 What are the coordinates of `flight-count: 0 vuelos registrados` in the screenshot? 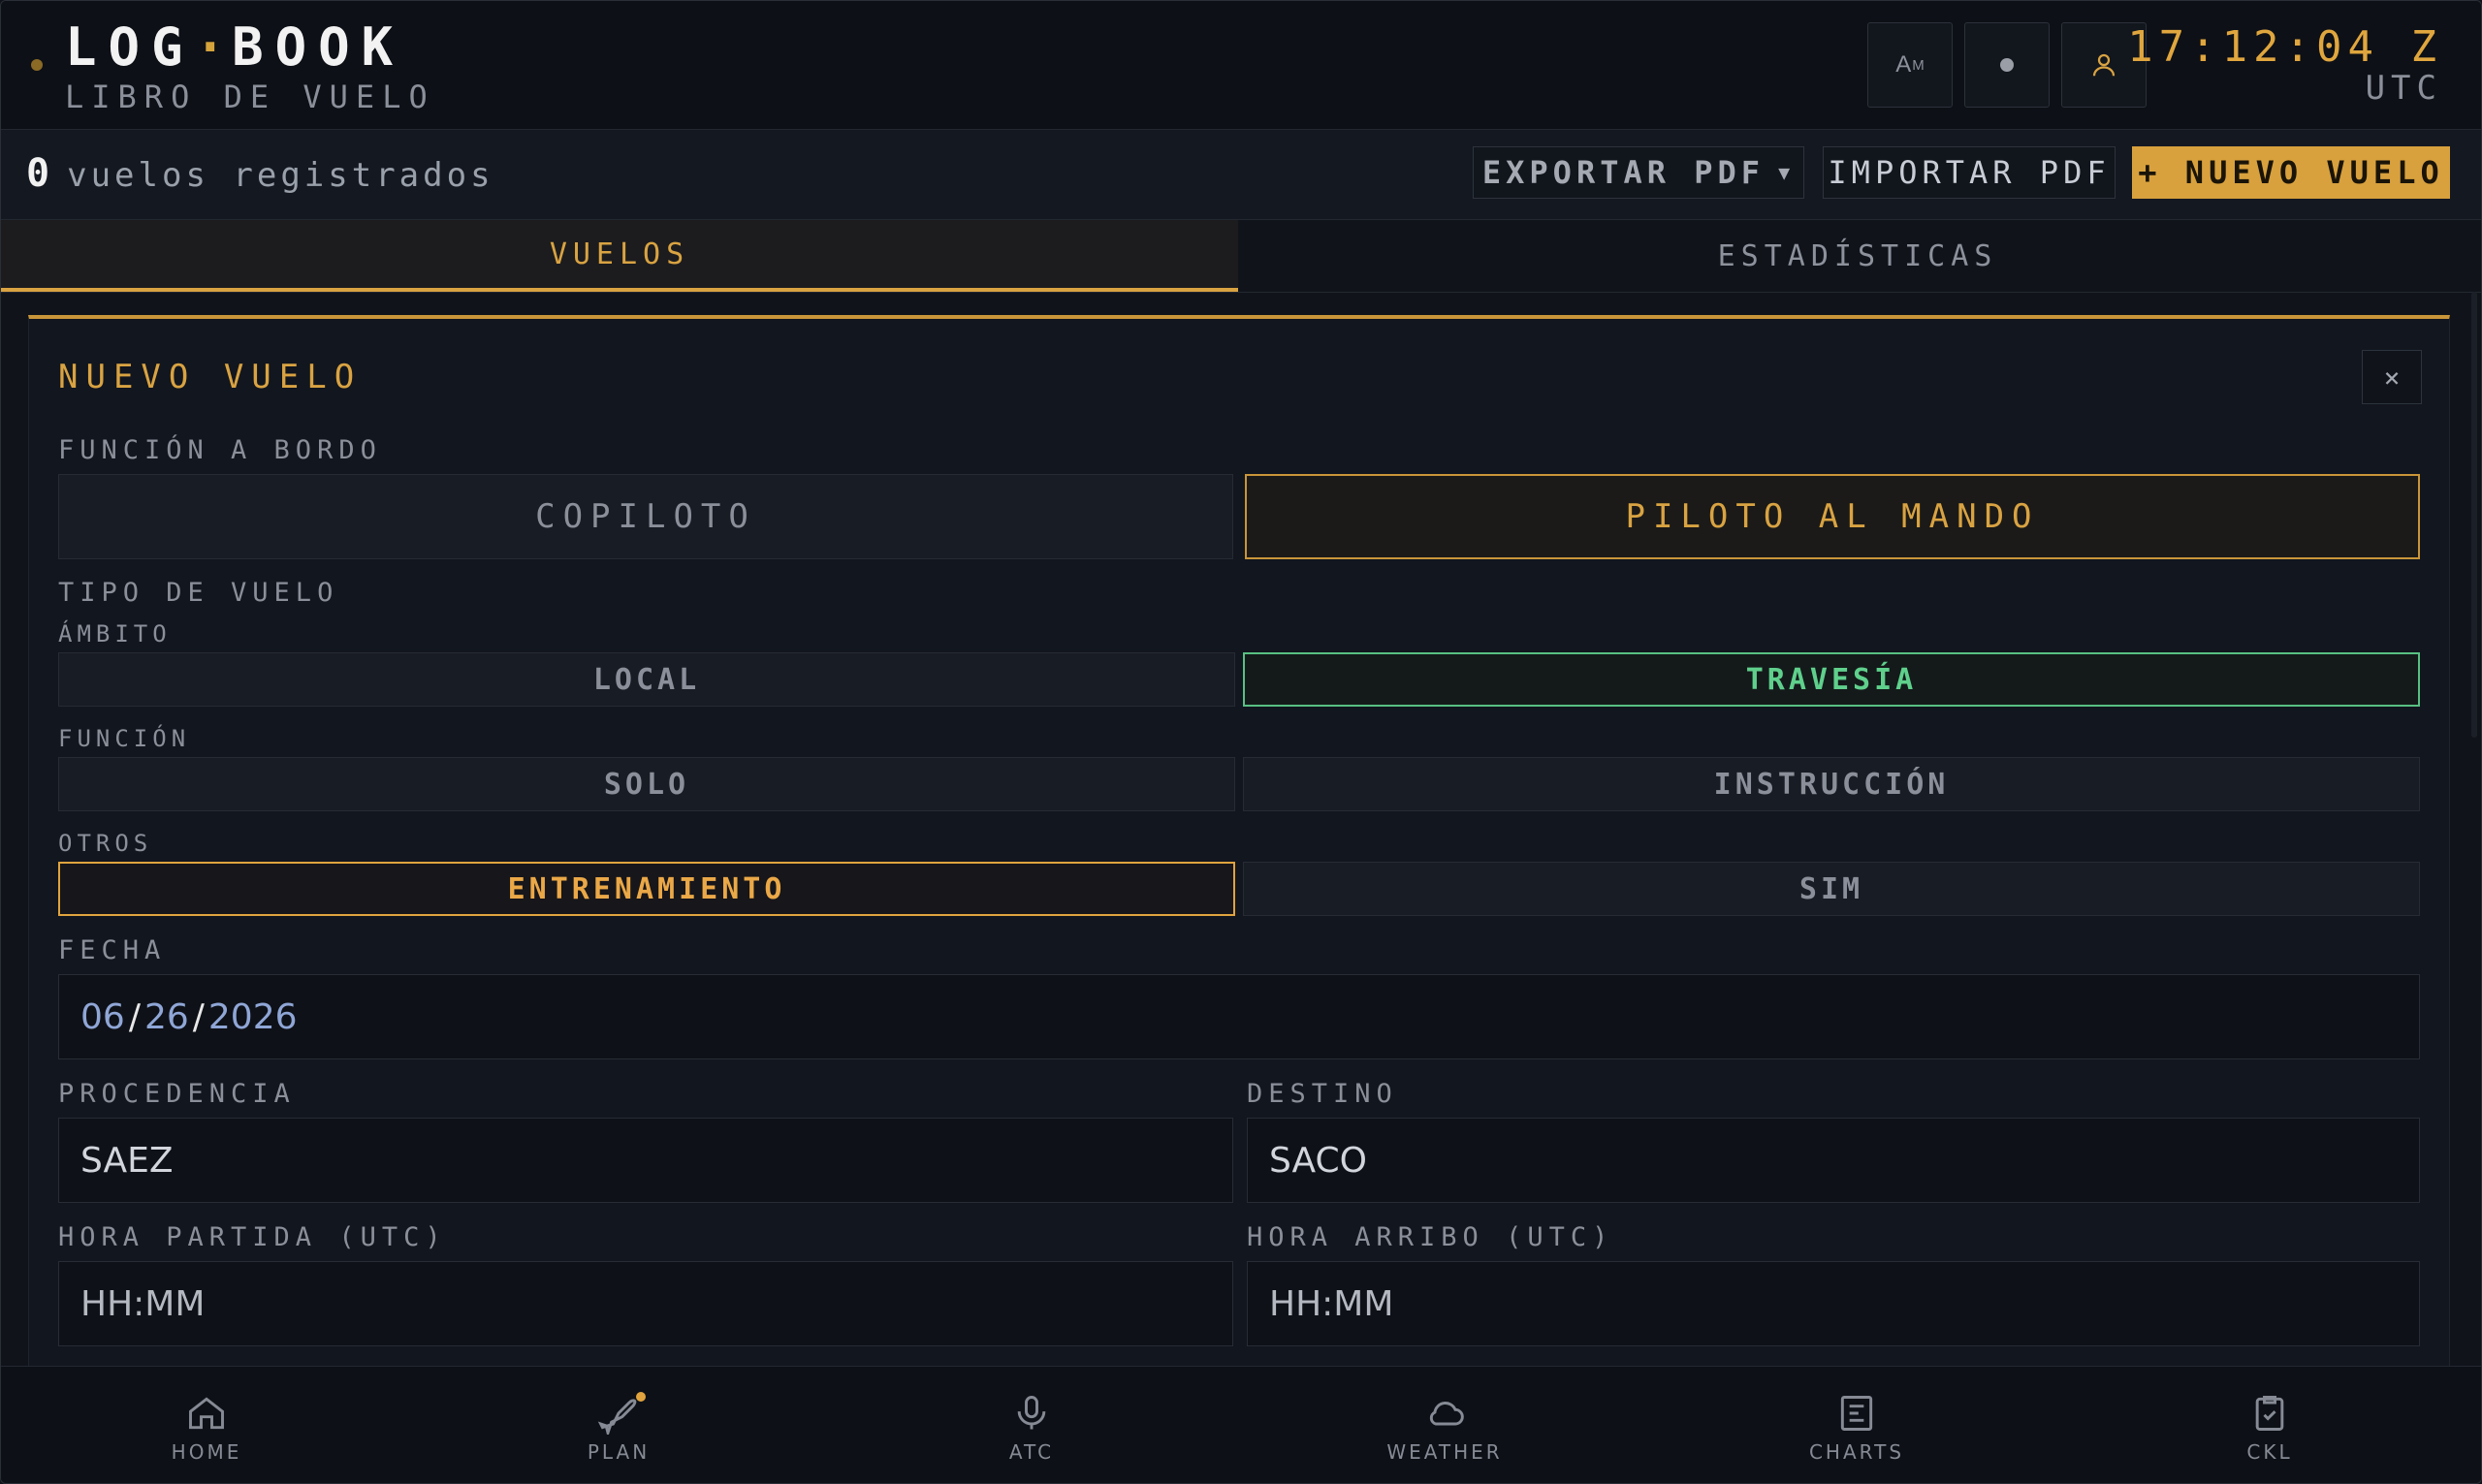 It's located at (260, 173).